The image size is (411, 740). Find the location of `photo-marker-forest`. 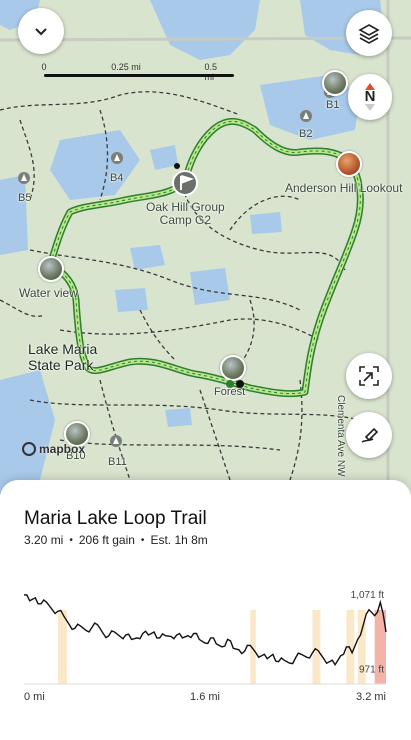

photo-marker-forest is located at coordinates (233, 368).